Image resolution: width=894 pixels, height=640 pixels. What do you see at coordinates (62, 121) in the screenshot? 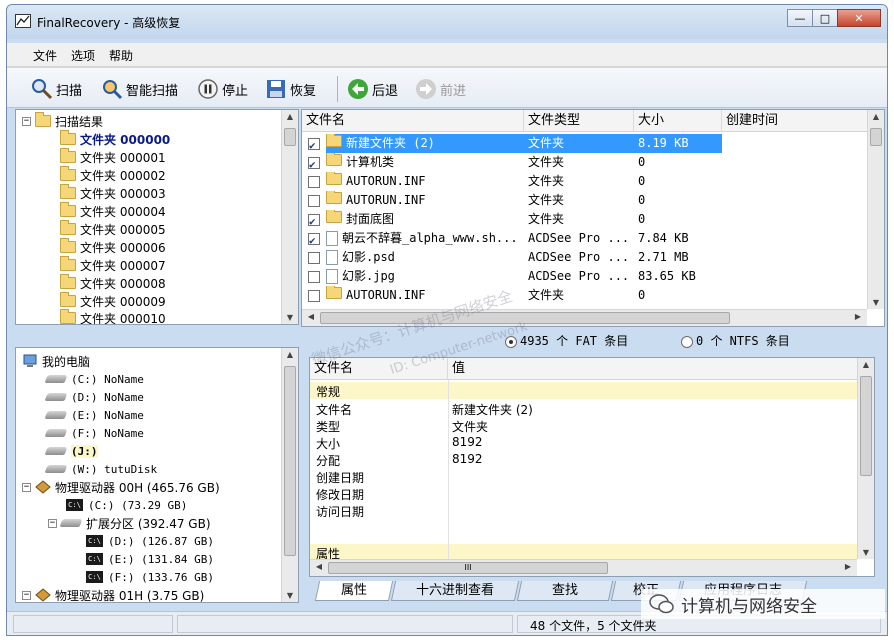
I see `scan-results-root: − 扫描结果` at bounding box center [62, 121].